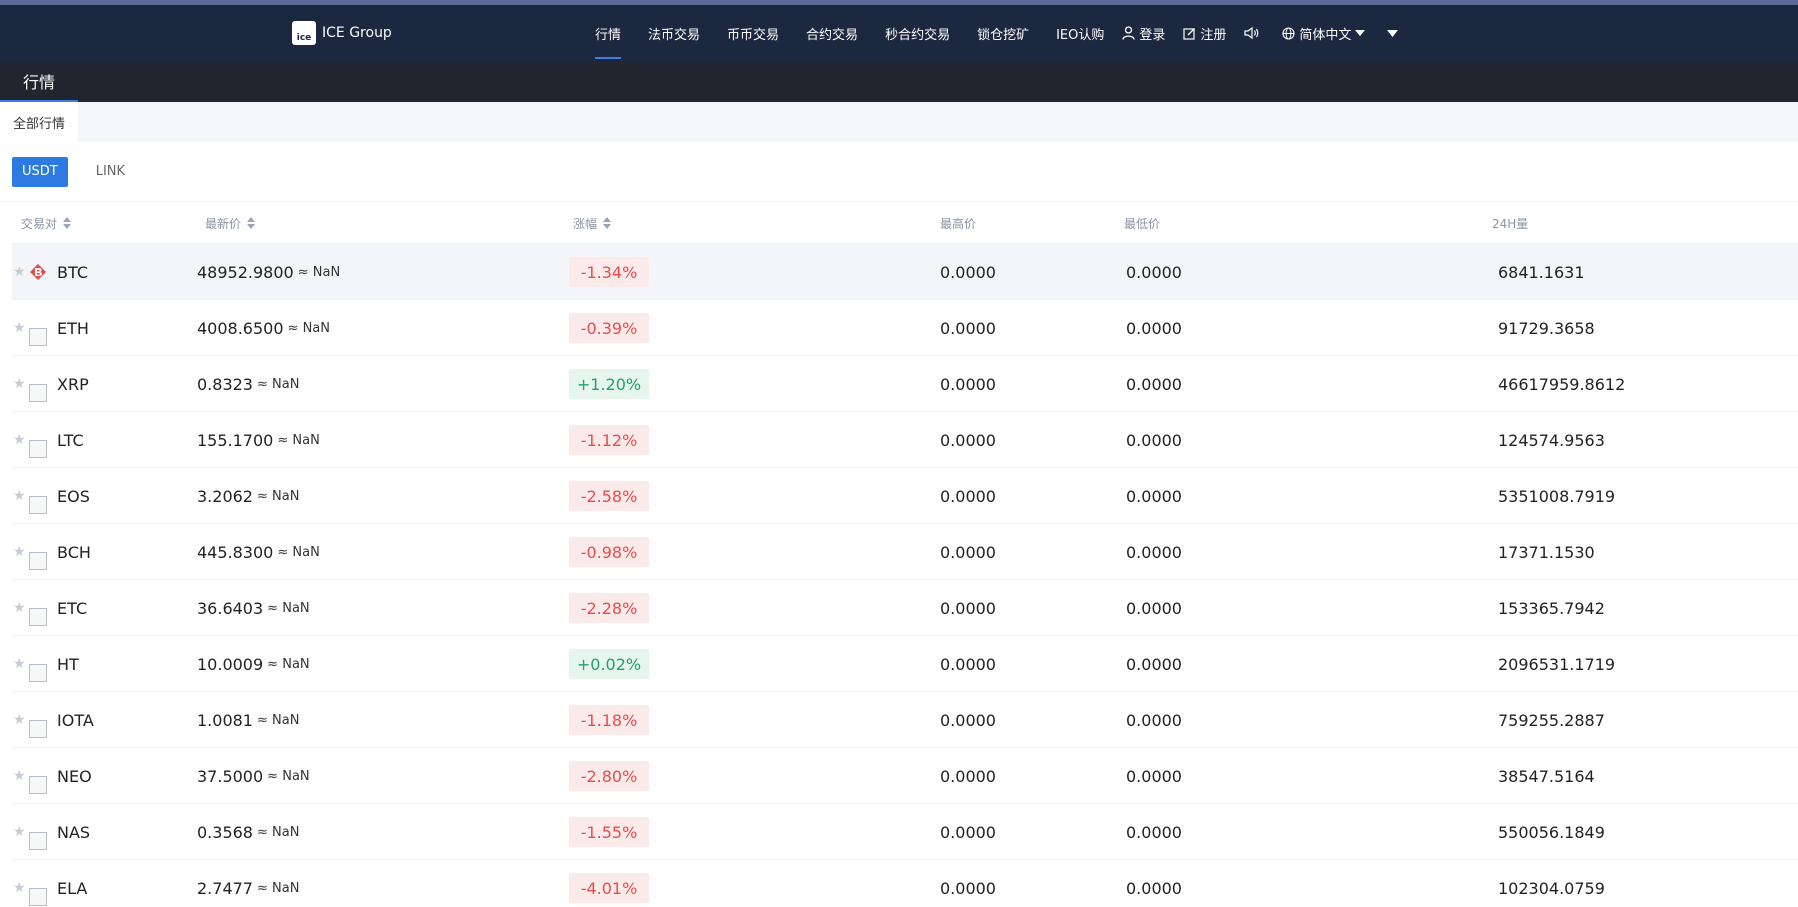 The height and width of the screenshot is (907, 1798). I want to click on volume-24h: 153365.7942, so click(1551, 608).